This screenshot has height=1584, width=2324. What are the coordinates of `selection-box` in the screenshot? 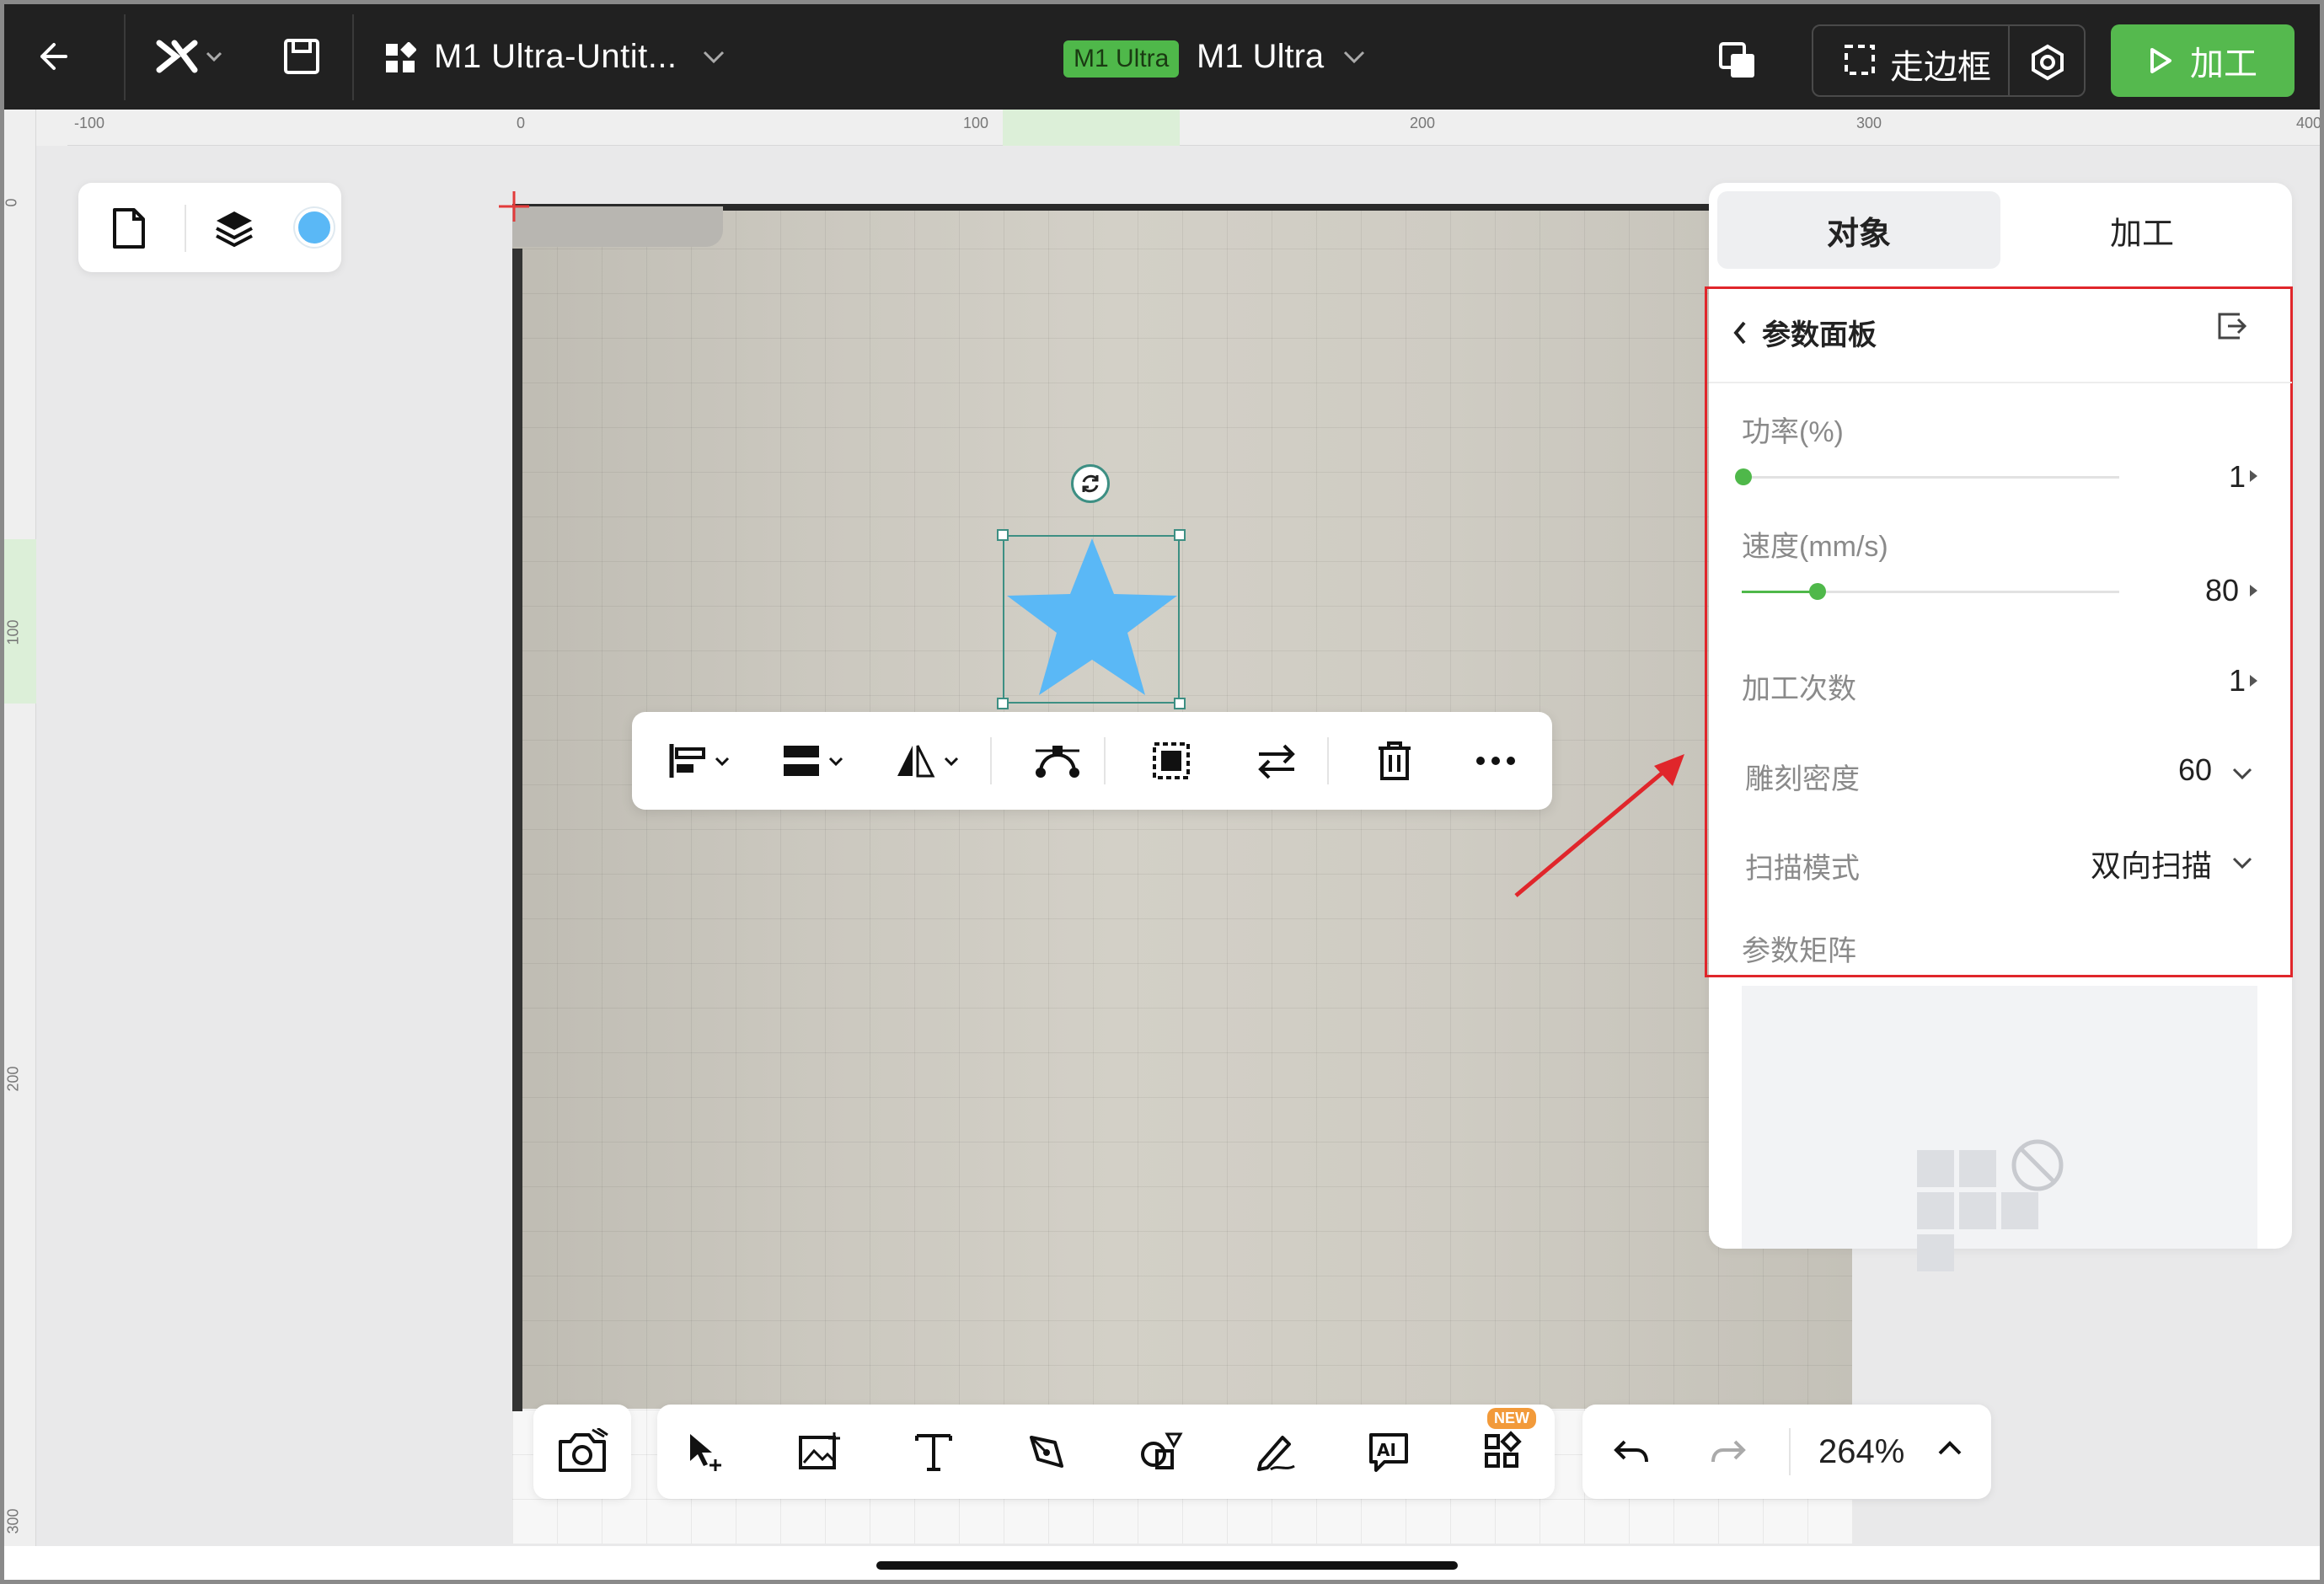 It's located at (1091, 619).